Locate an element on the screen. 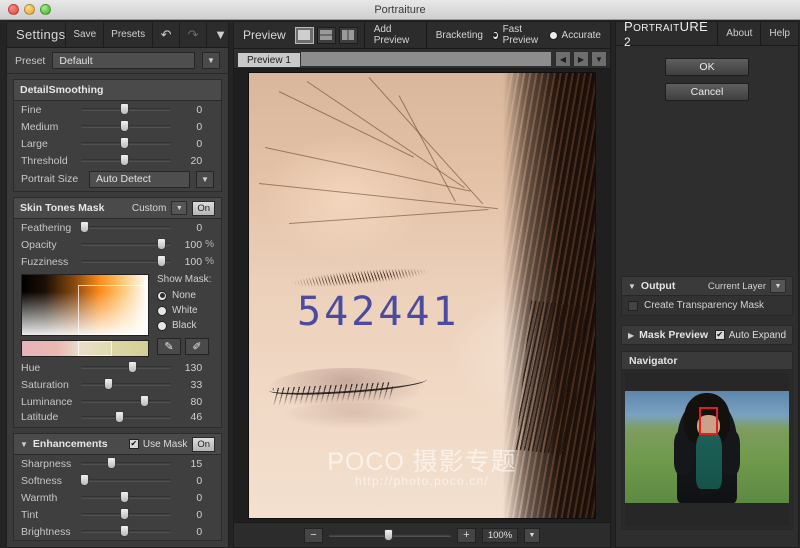 Image resolution: width=800 pixels, height=548 pixels. ok-button: OK is located at coordinates (707, 67).